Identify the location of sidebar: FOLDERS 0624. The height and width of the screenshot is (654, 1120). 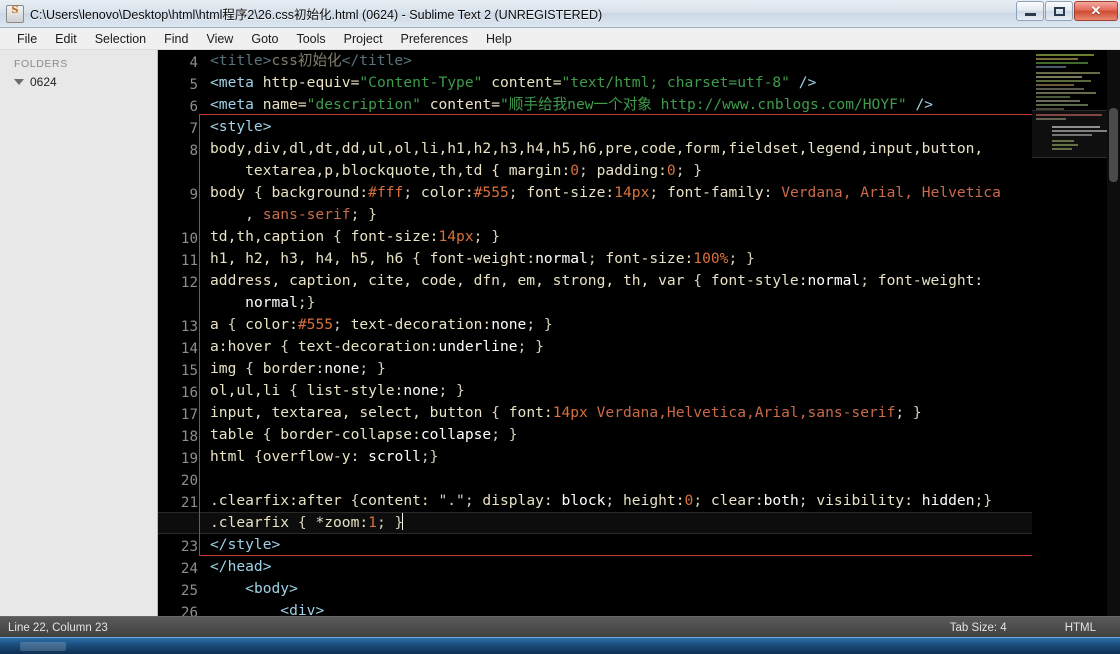
(79, 338).